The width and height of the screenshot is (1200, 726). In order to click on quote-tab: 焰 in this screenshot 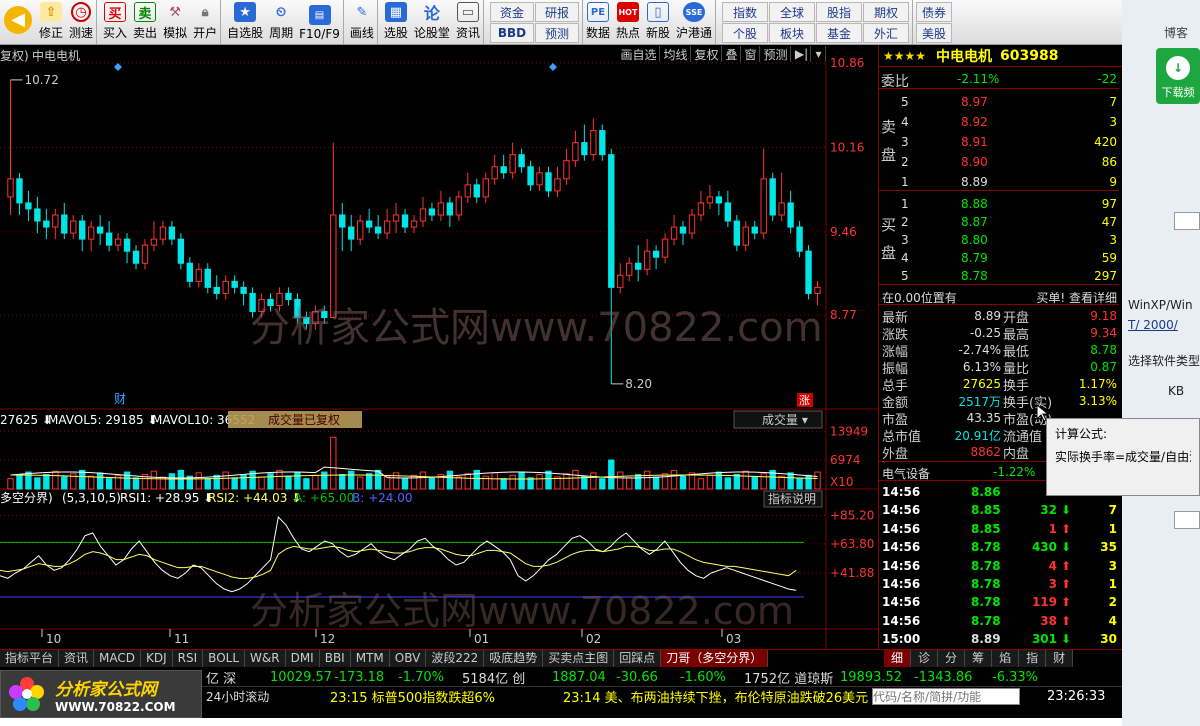, I will do `click(1006, 658)`.